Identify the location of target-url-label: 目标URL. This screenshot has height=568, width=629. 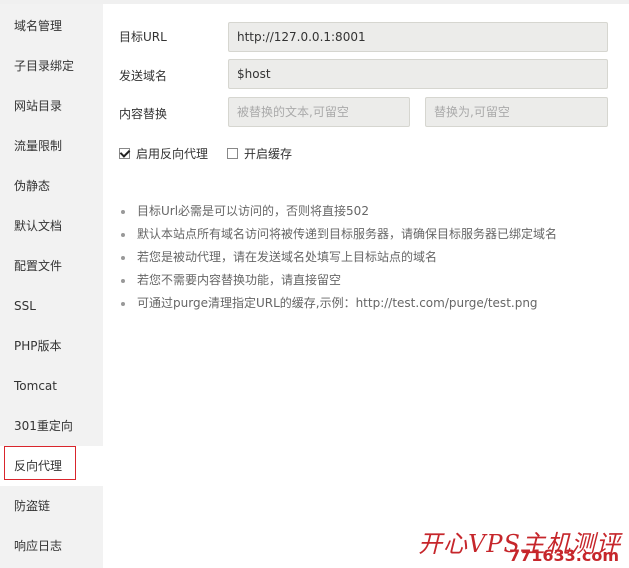
(143, 37).